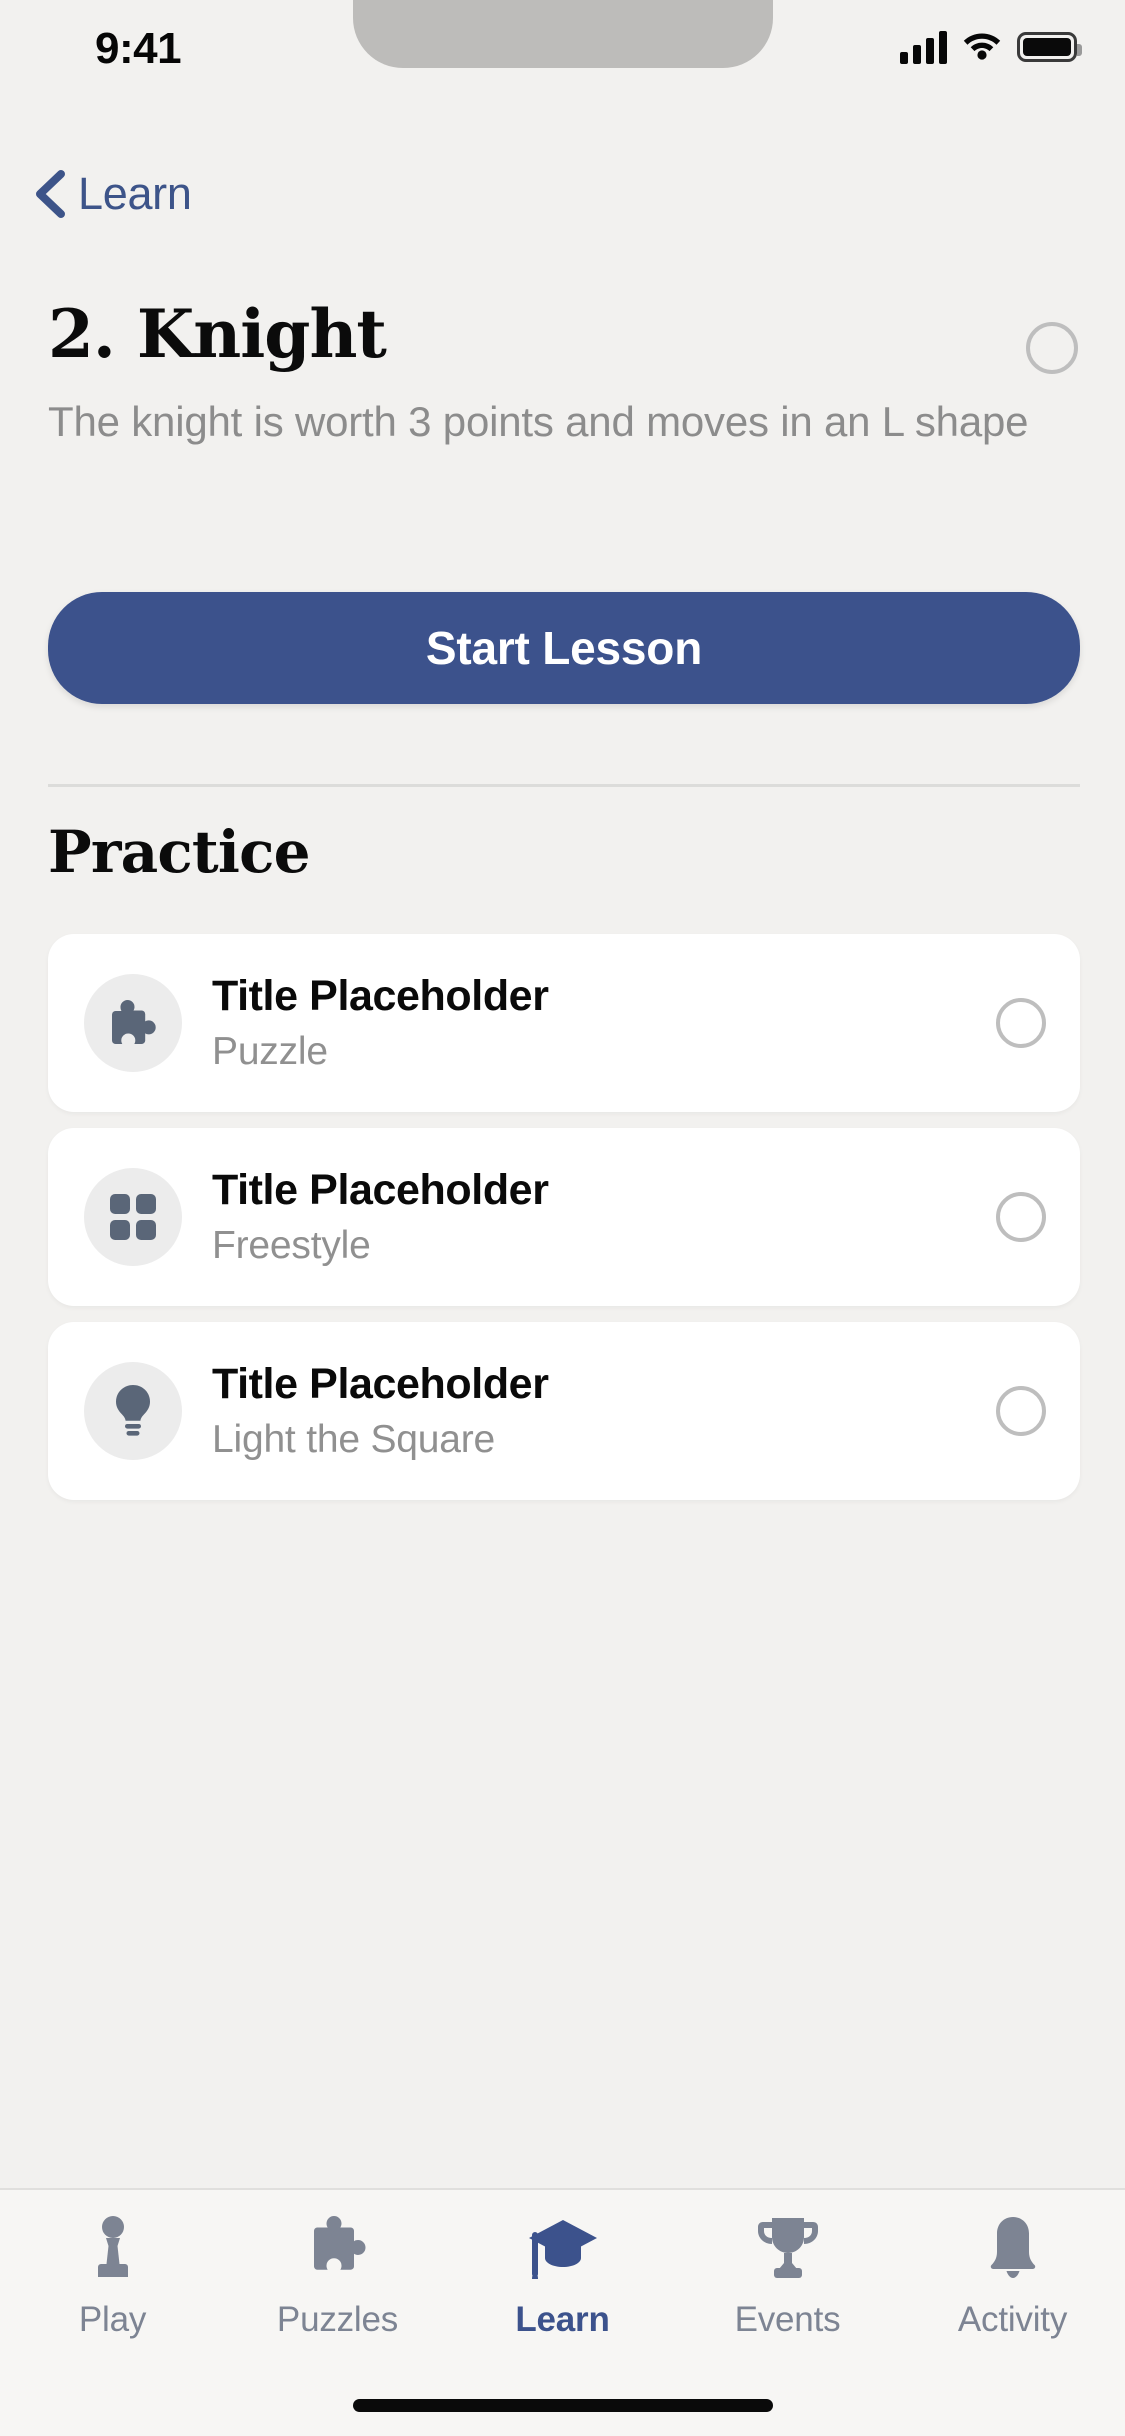  What do you see at coordinates (788, 2251) in the screenshot?
I see `trophy-icon` at bounding box center [788, 2251].